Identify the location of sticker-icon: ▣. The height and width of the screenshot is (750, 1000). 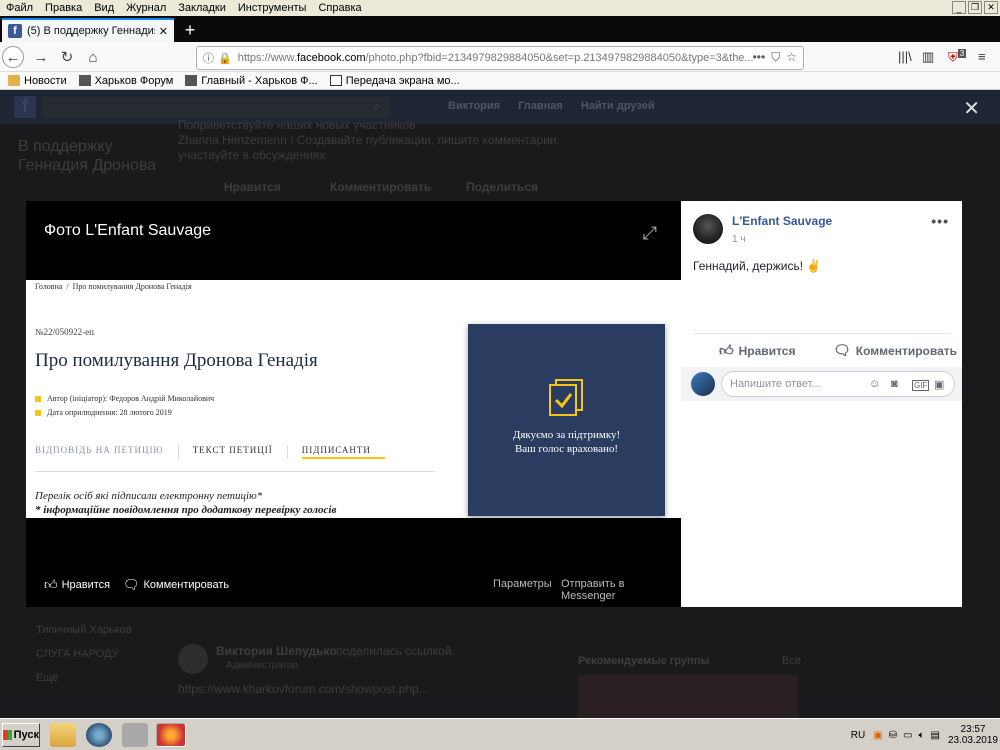
(939, 384).